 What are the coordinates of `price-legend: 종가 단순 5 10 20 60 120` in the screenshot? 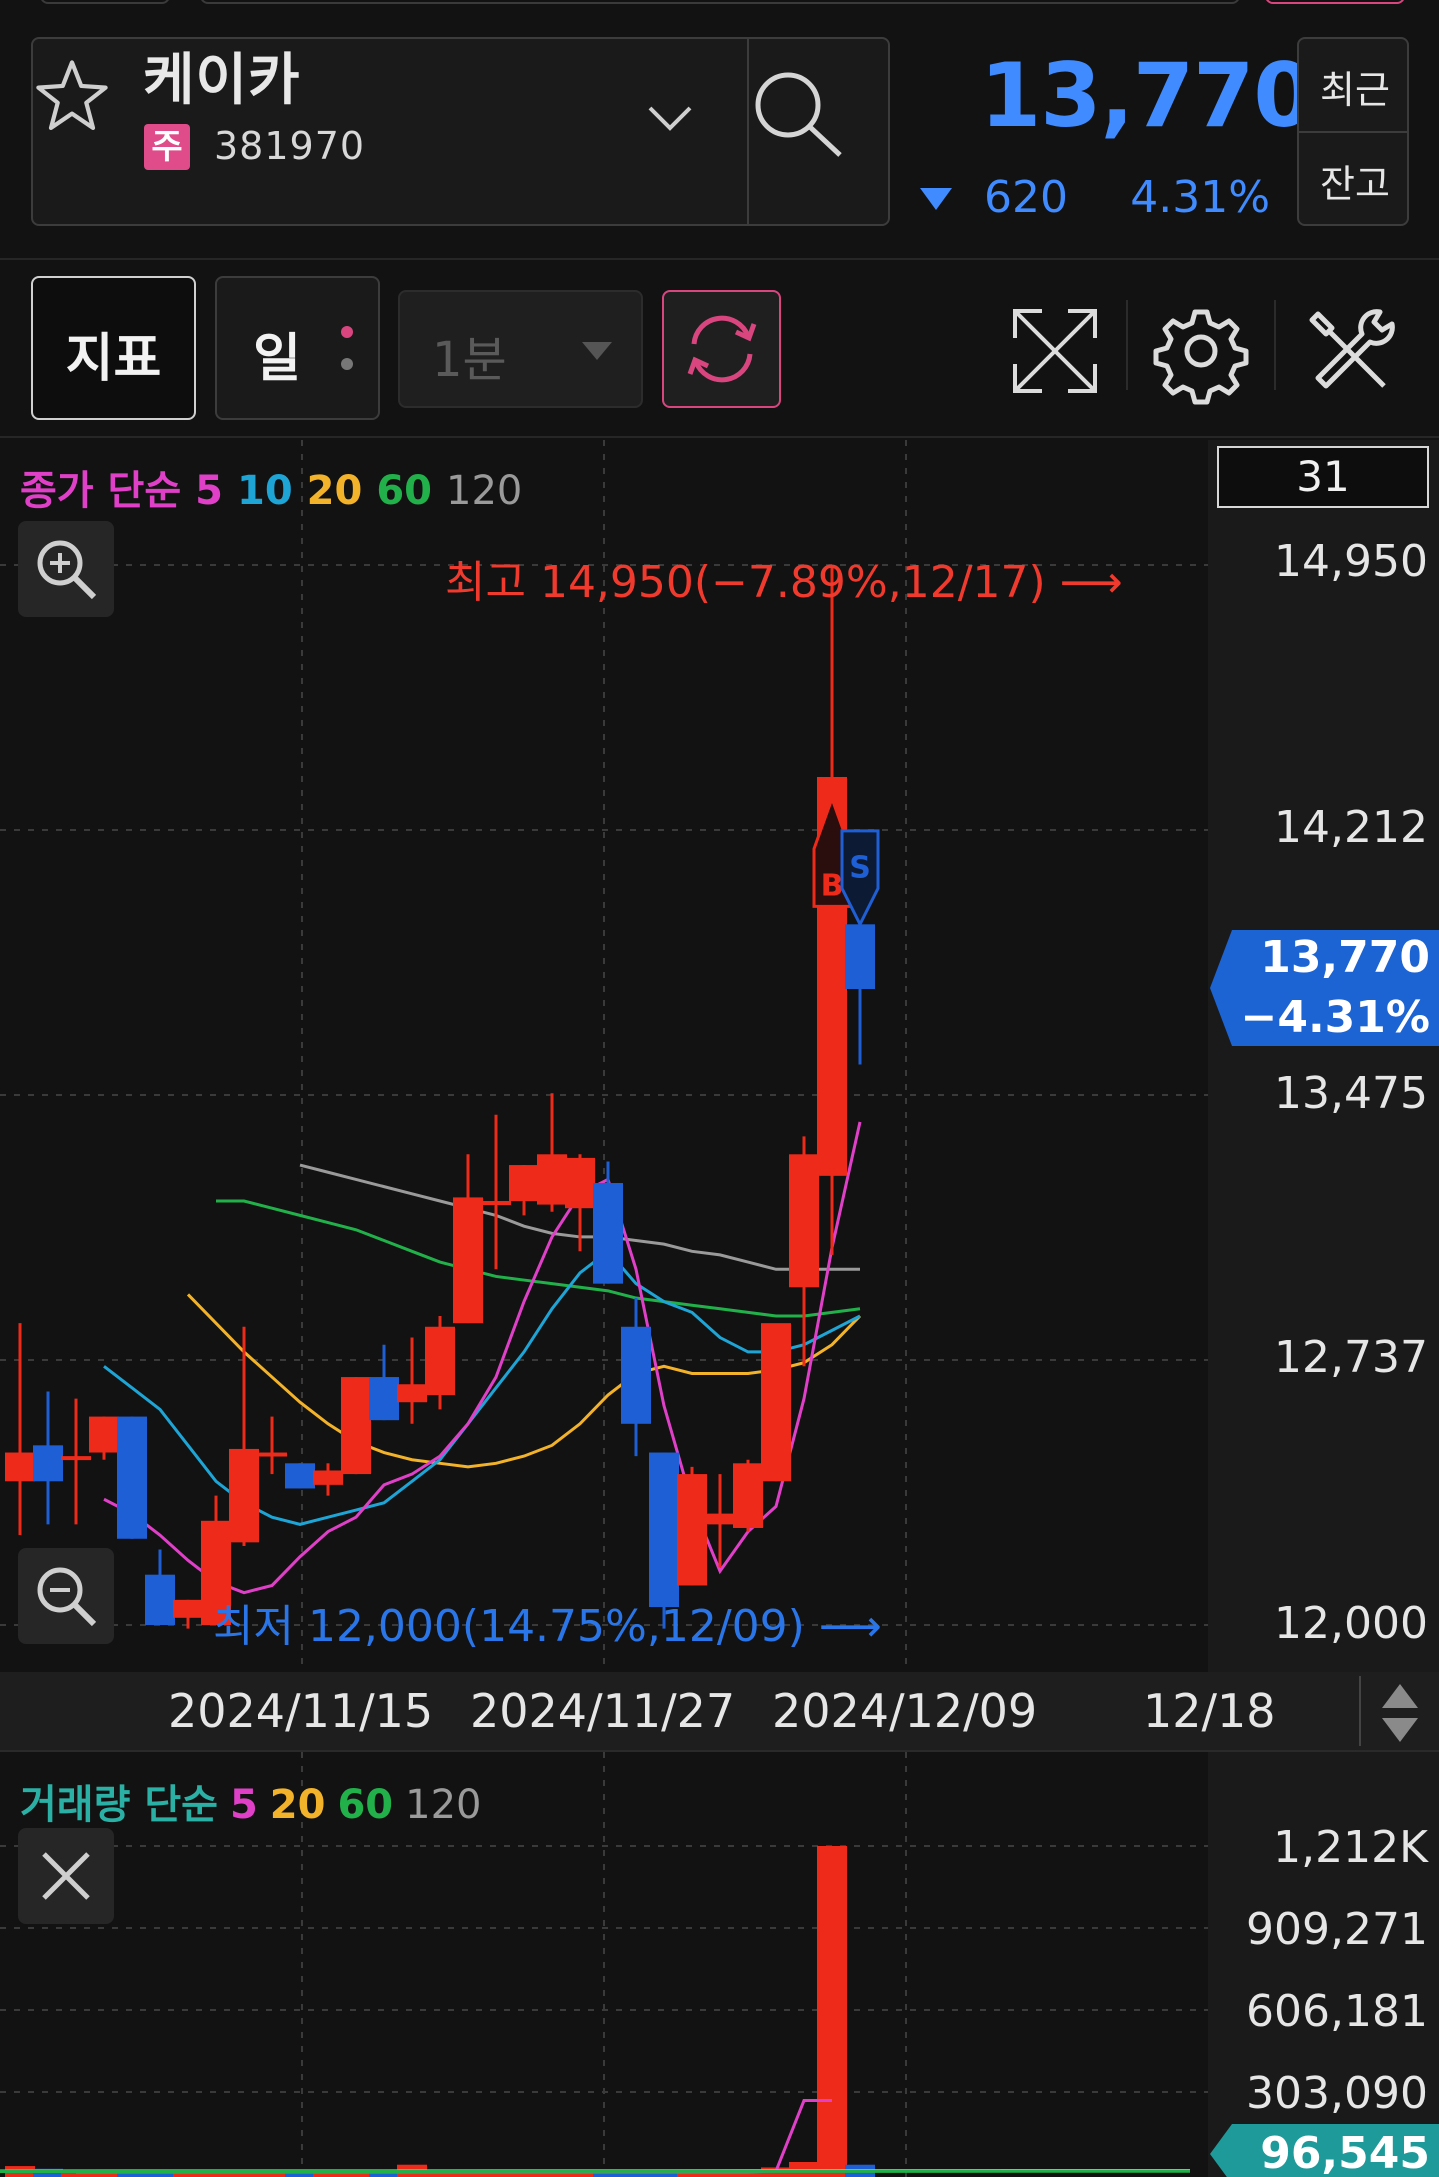 It's located at (278, 487).